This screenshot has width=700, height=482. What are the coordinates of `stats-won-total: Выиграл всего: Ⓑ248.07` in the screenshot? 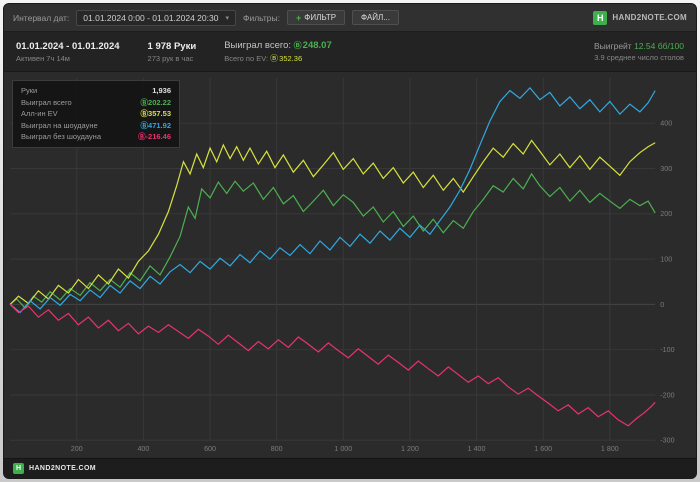 It's located at (278, 45).